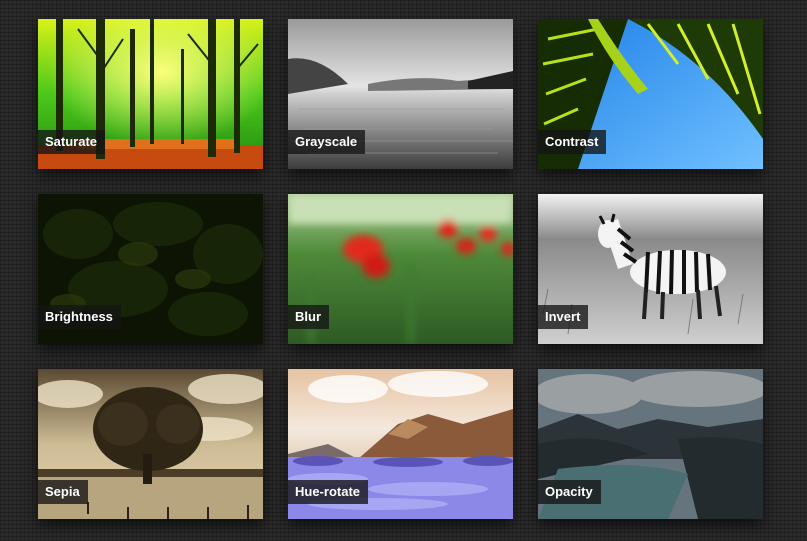  I want to click on tile-hue-rotate: Hue-rotate, so click(400, 444).